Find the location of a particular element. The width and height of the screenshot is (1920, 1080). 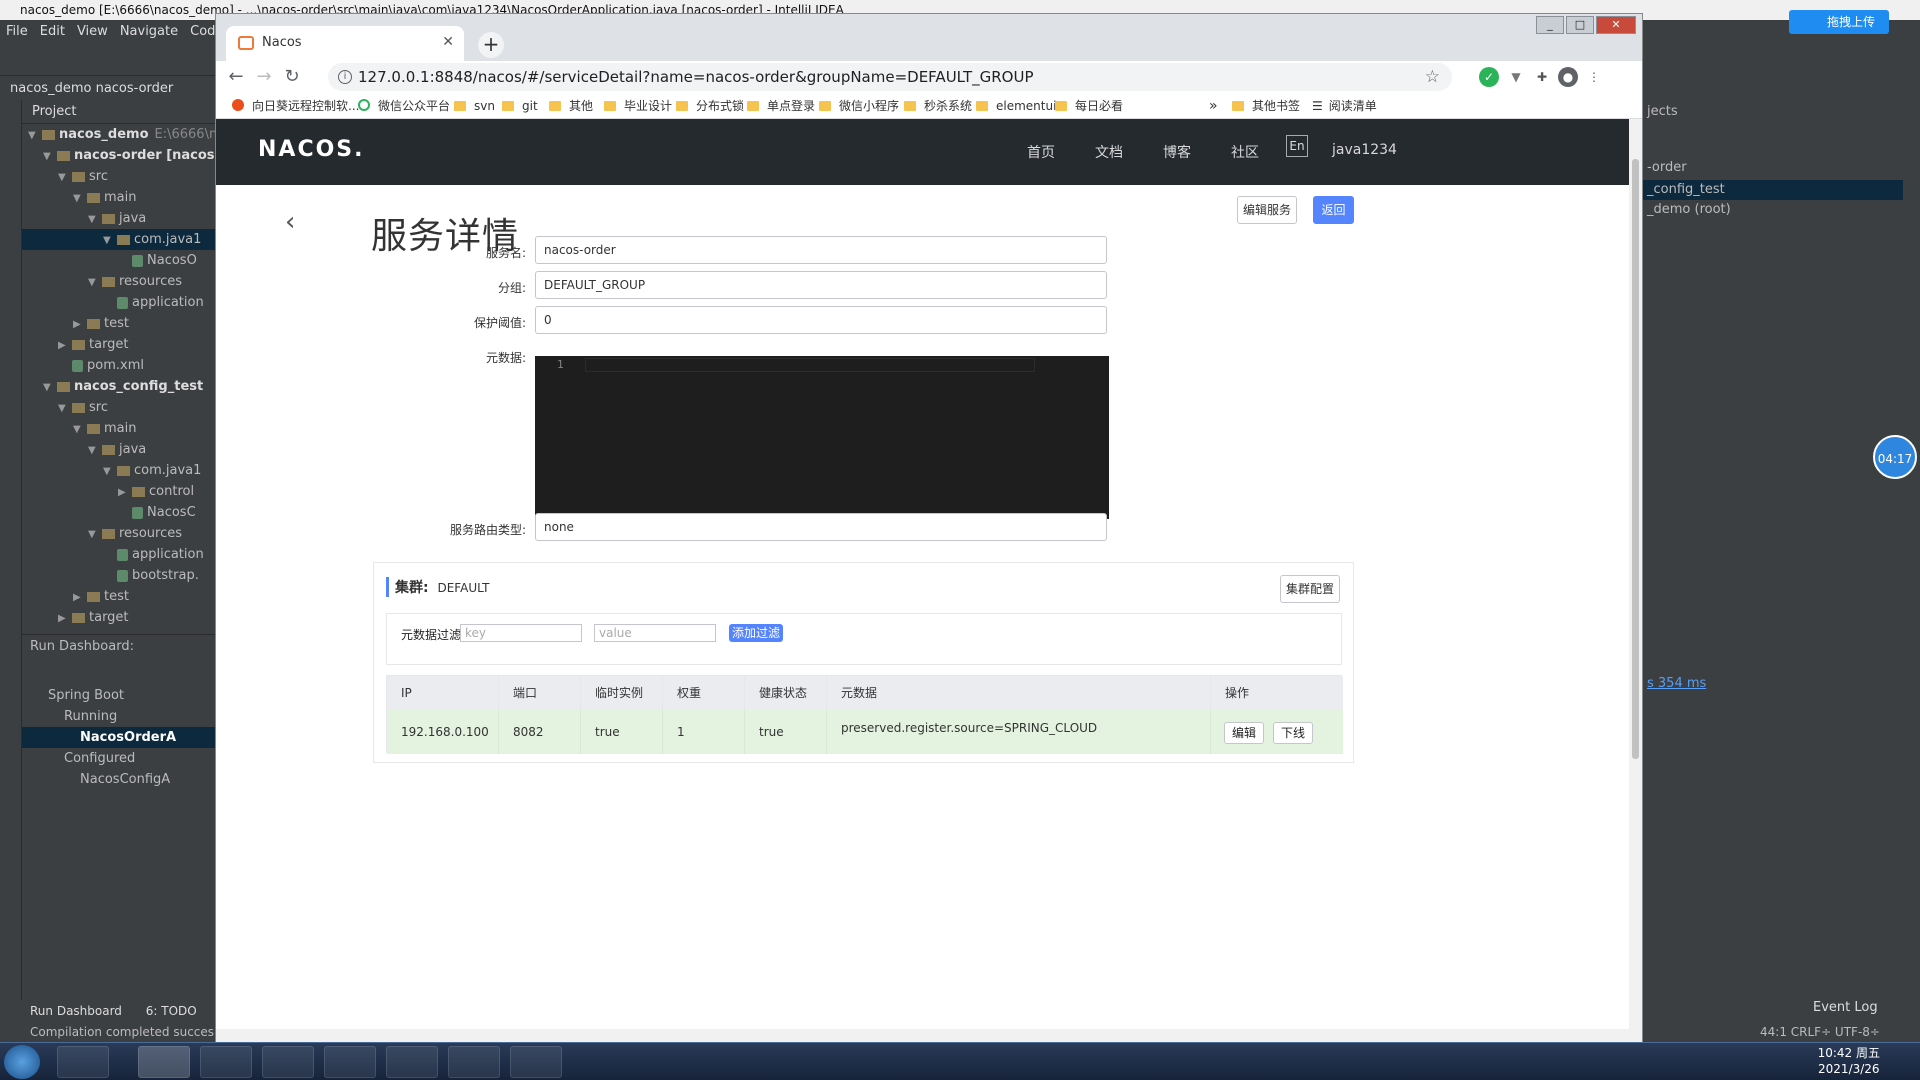

back-icon: ← is located at coordinates (236, 77).